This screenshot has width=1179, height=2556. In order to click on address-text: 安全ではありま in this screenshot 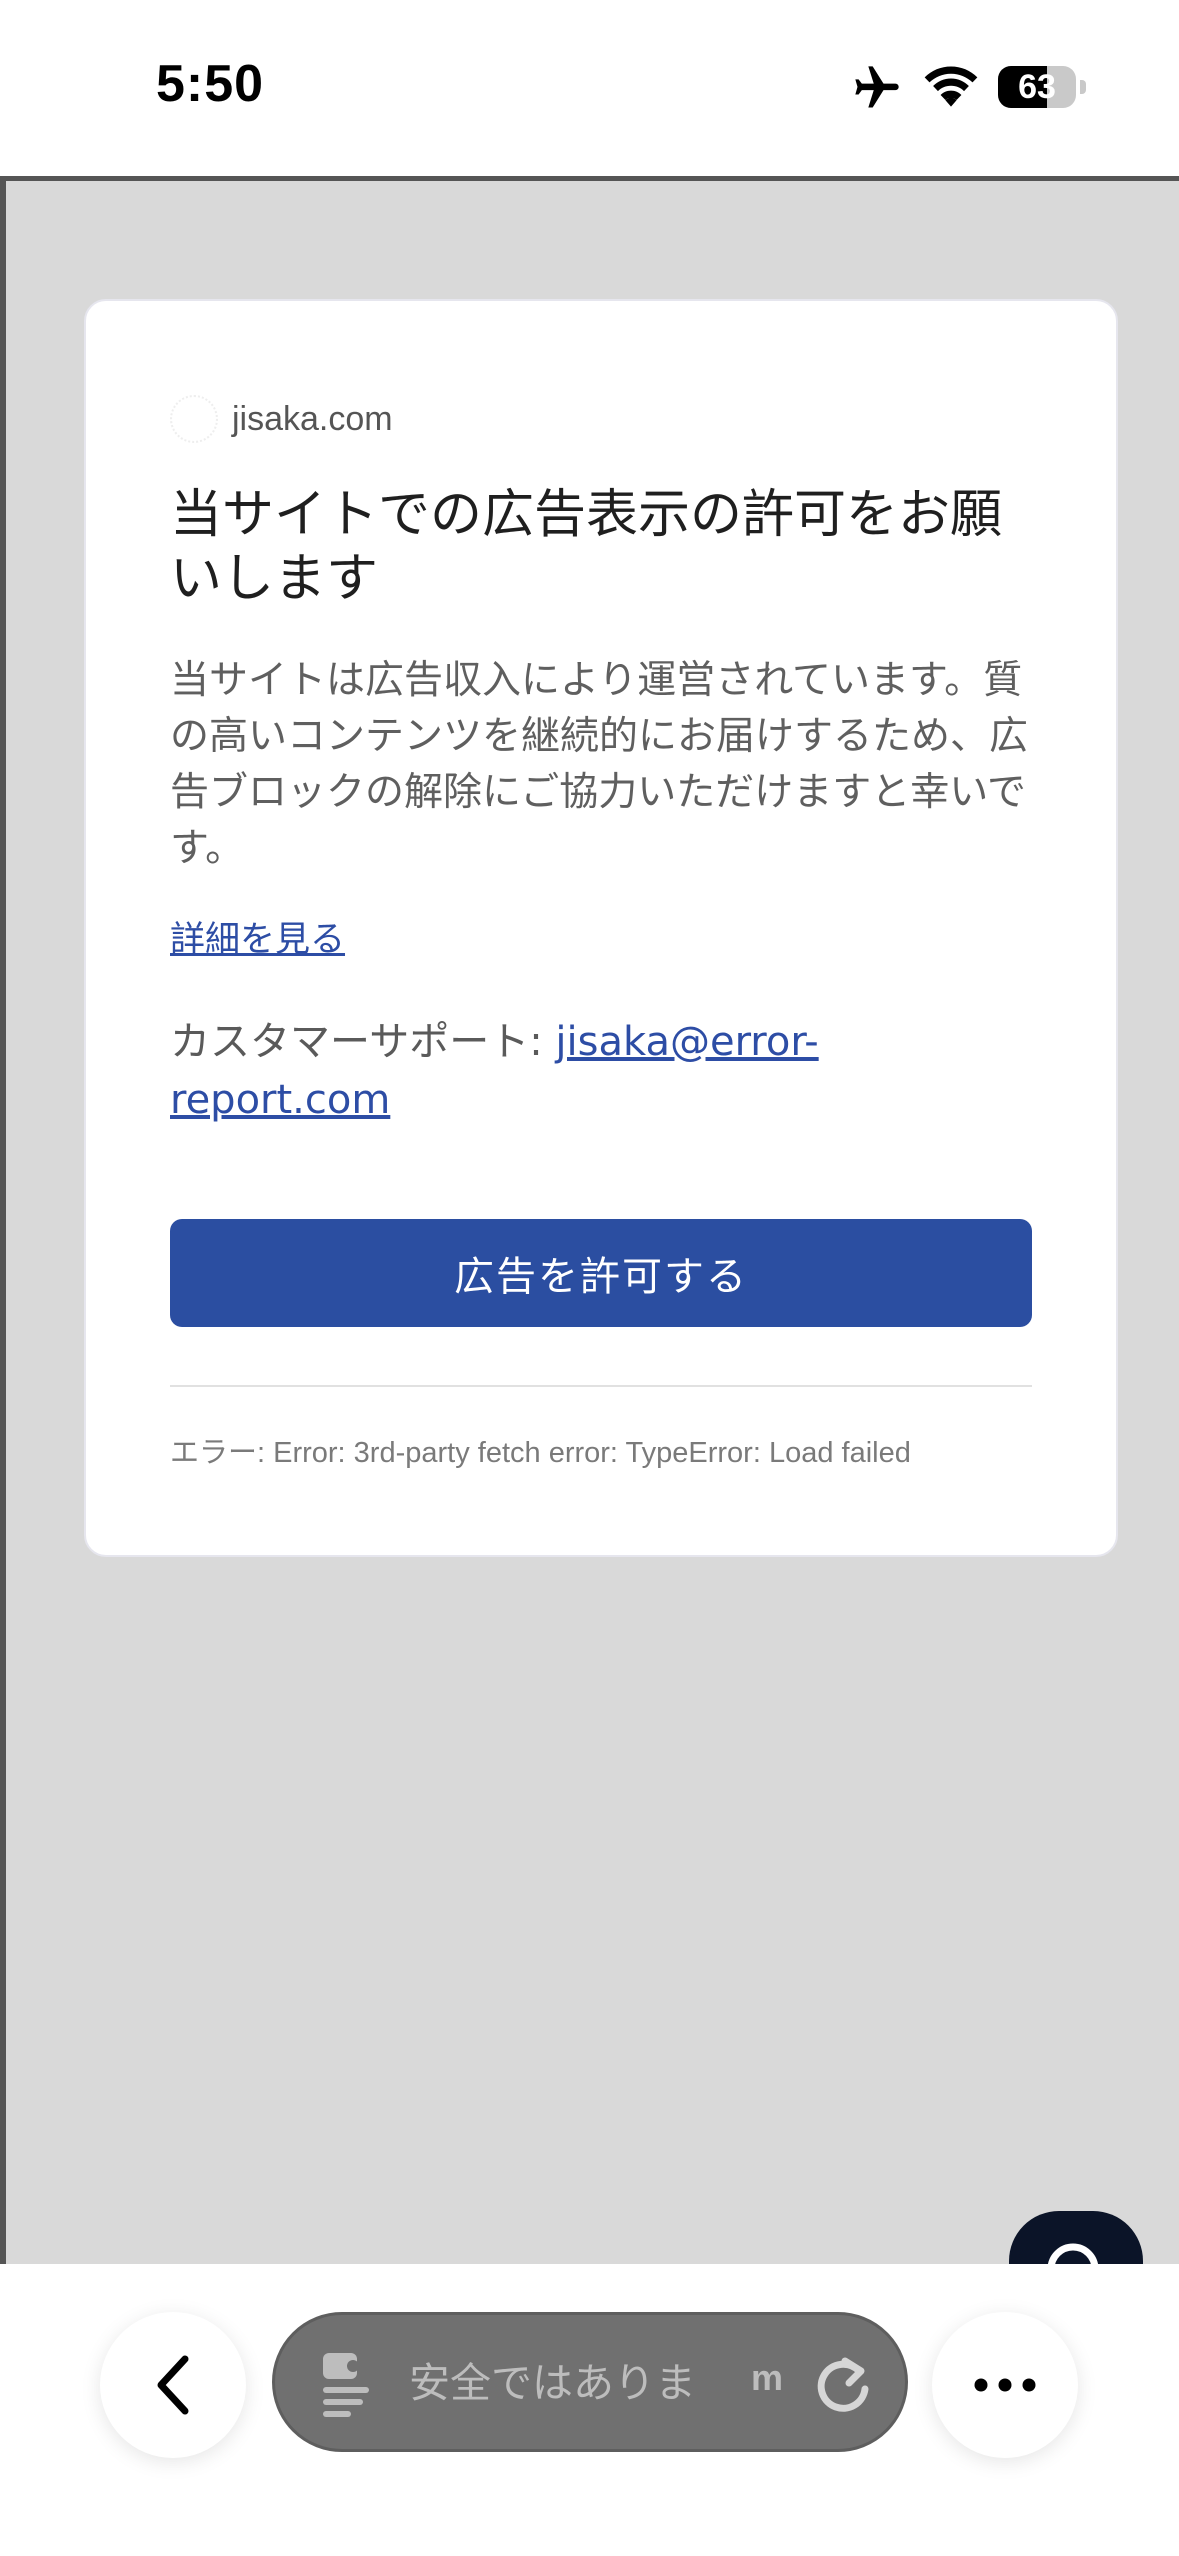, I will do `click(552, 2383)`.